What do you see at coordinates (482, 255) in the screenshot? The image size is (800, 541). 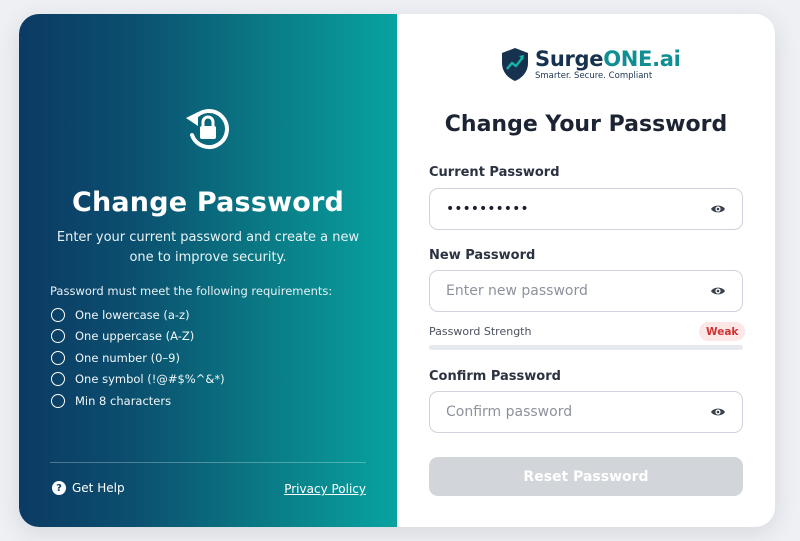 I see `new-password-label: New Password` at bounding box center [482, 255].